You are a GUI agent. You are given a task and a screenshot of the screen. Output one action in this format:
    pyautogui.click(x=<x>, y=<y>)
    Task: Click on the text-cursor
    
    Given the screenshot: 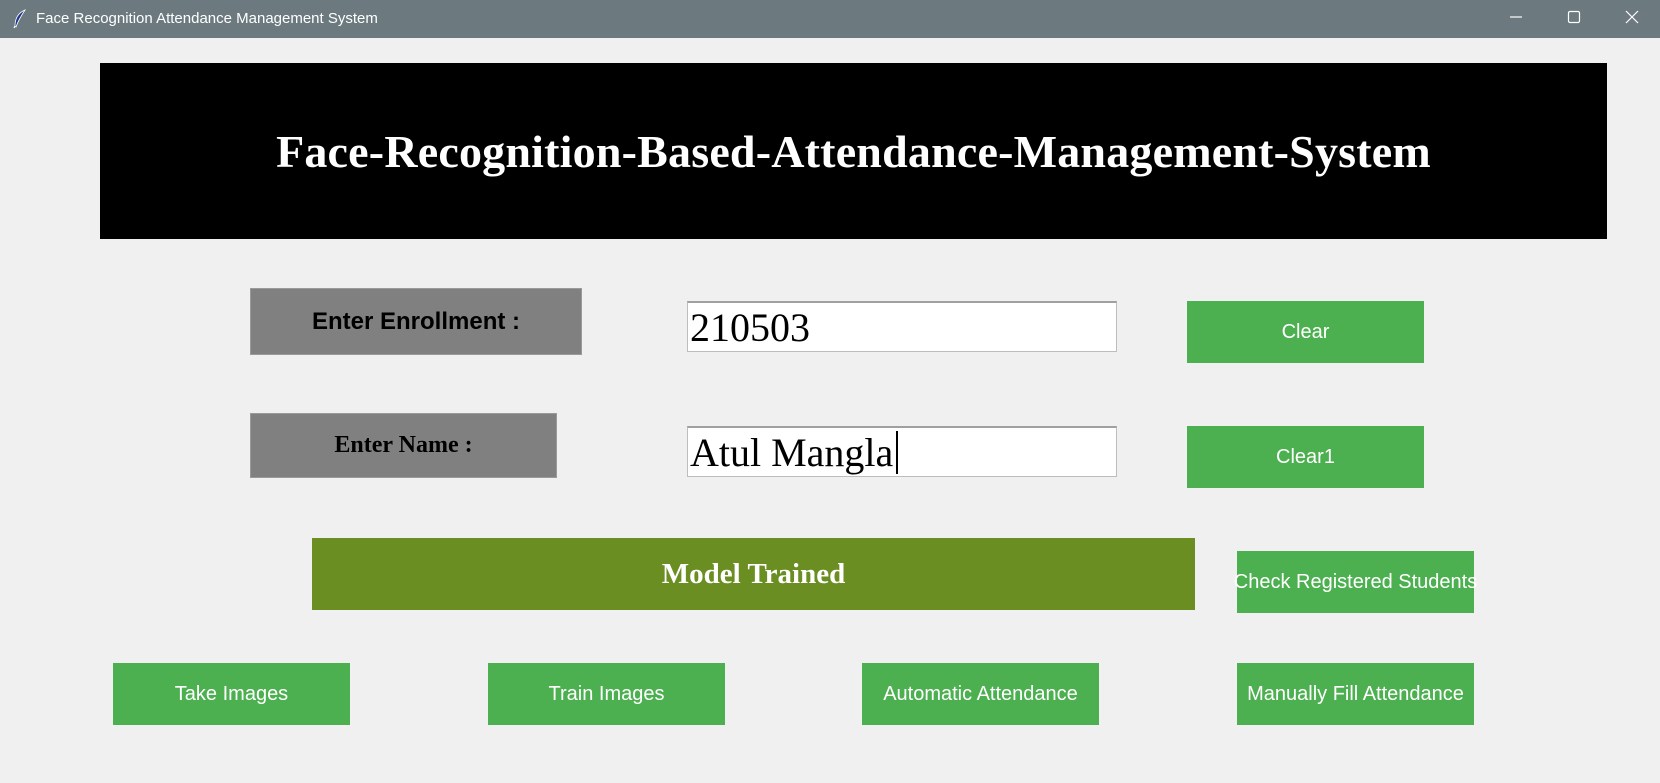 What is the action you would take?
    pyautogui.click(x=897, y=452)
    